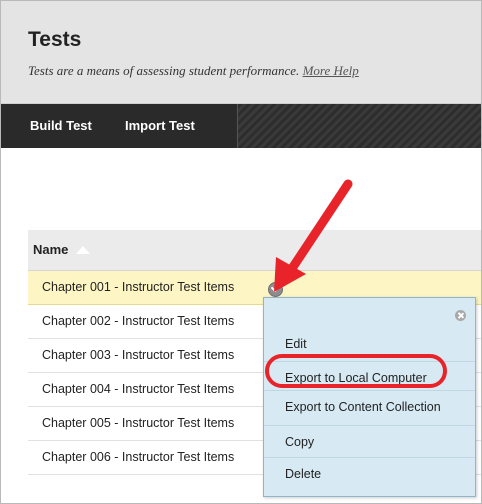  Describe the element at coordinates (83, 250) in the screenshot. I see `sort-ascending-icon` at that location.